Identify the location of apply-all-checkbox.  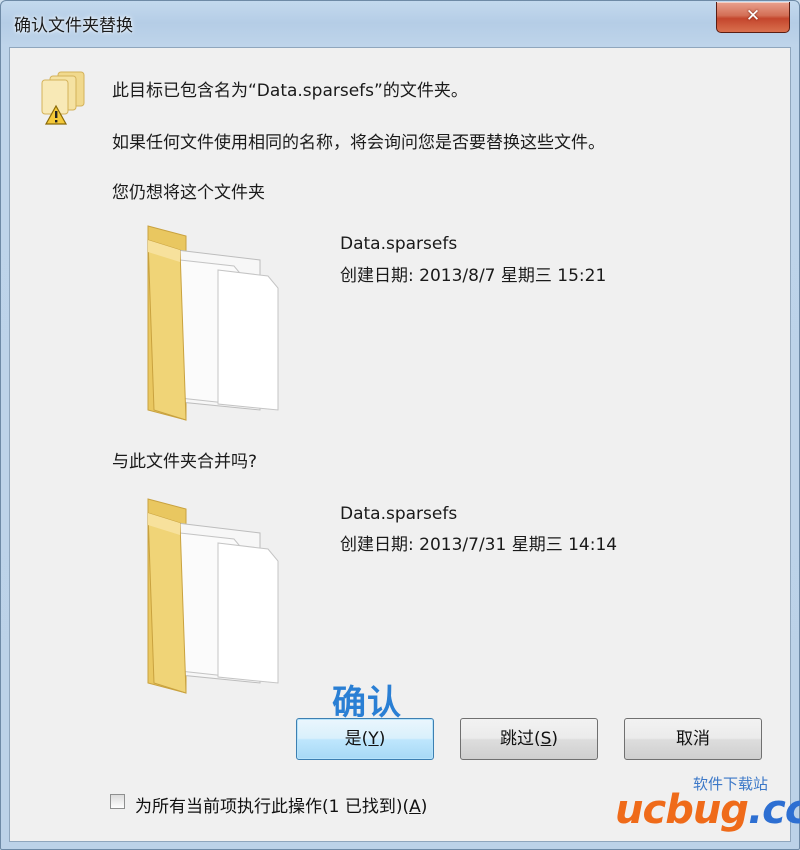
(117, 801).